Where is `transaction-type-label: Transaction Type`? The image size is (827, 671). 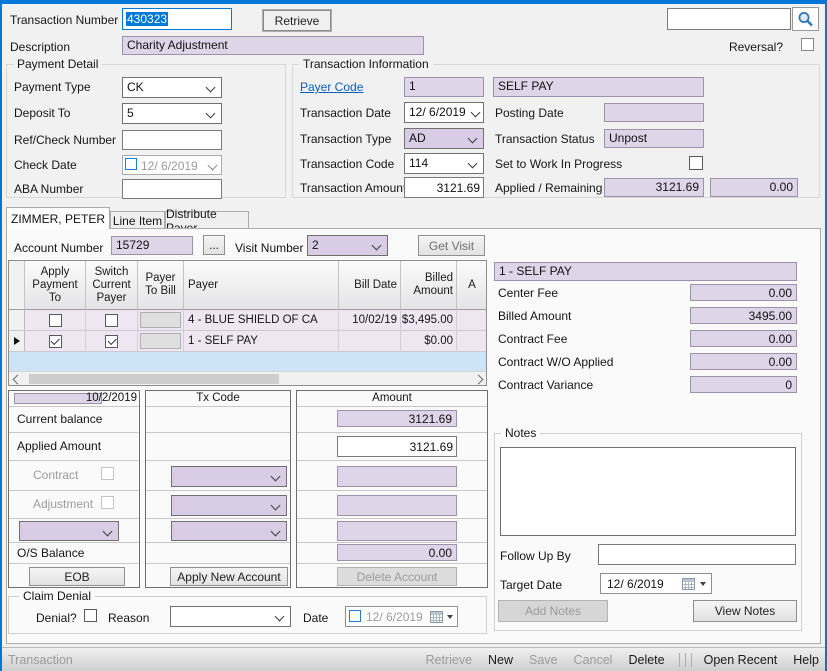
transaction-type-label: Transaction Type is located at coordinates (346, 139).